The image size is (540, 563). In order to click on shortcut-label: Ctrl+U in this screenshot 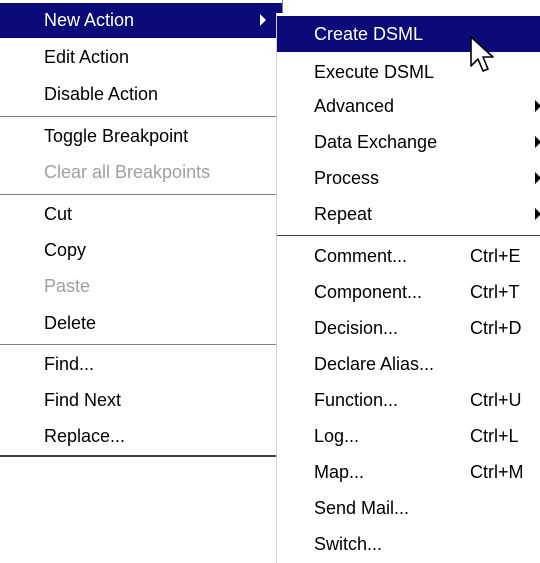, I will do `click(496, 400)`.